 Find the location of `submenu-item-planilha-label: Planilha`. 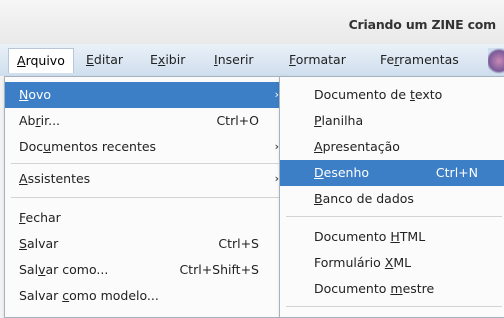

submenu-item-planilha-label: Planilha is located at coordinates (338, 121).